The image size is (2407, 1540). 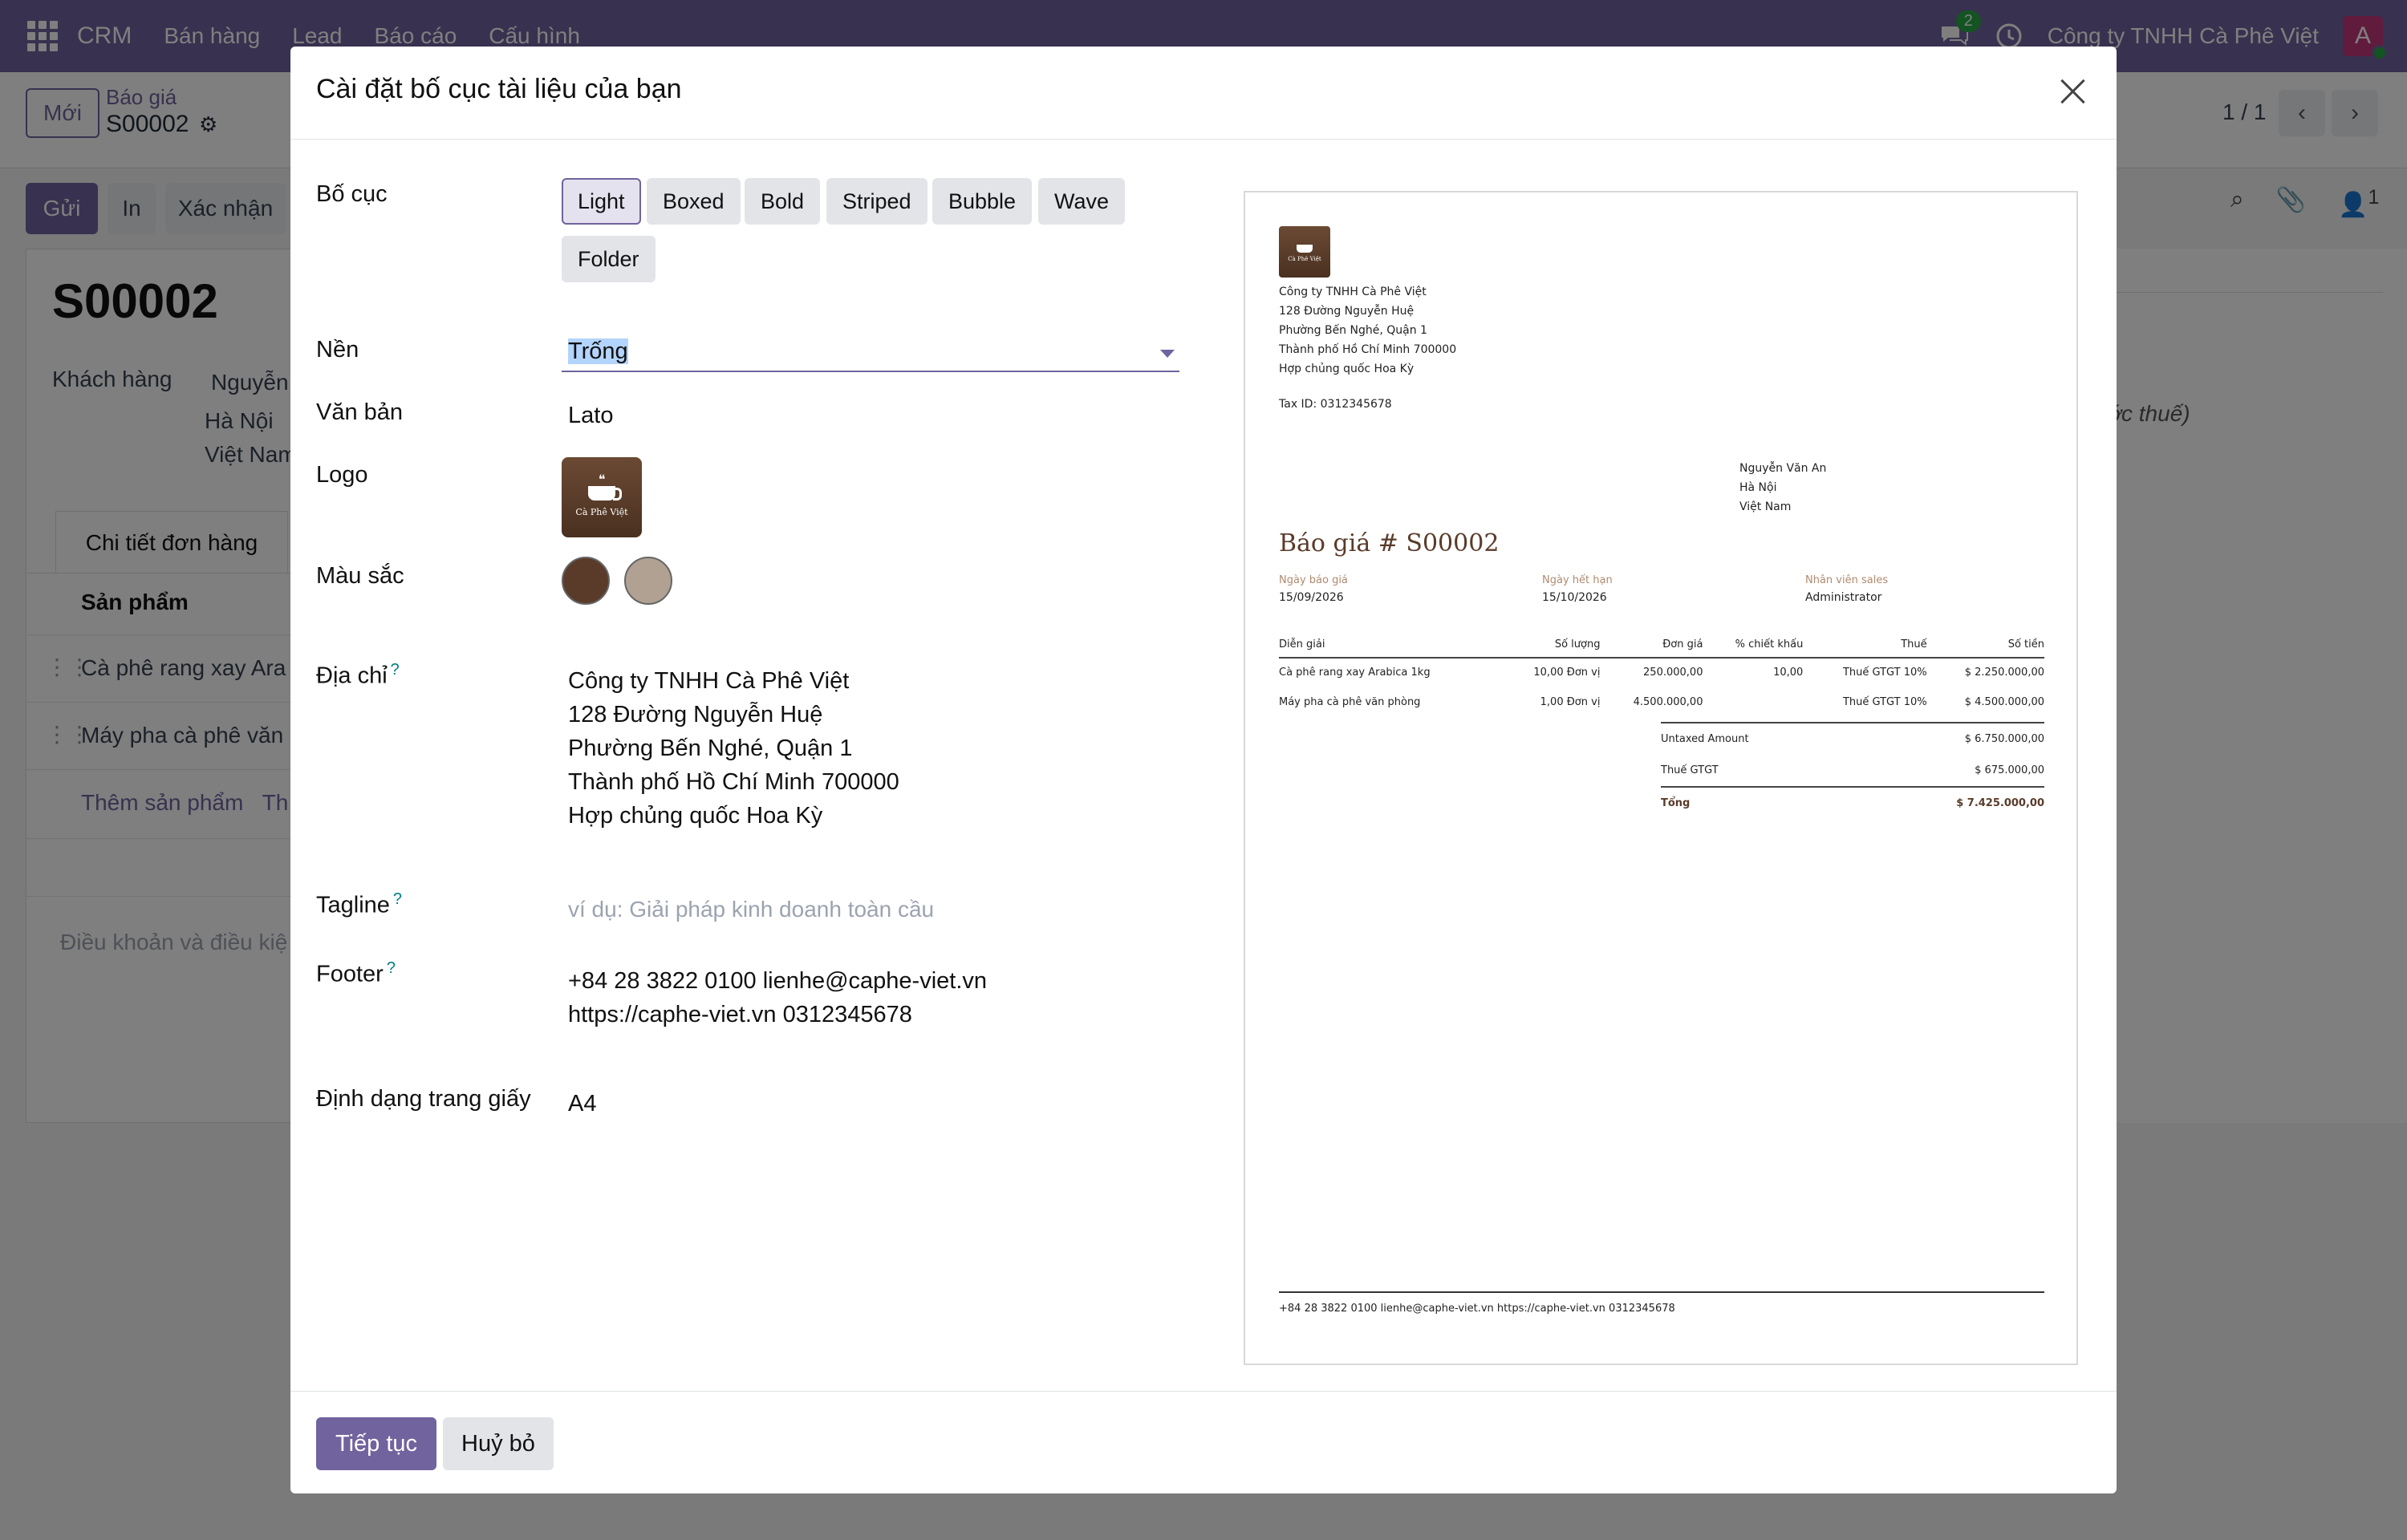 What do you see at coordinates (582, 1104) in the screenshot?
I see `paper-format-select: A4` at bounding box center [582, 1104].